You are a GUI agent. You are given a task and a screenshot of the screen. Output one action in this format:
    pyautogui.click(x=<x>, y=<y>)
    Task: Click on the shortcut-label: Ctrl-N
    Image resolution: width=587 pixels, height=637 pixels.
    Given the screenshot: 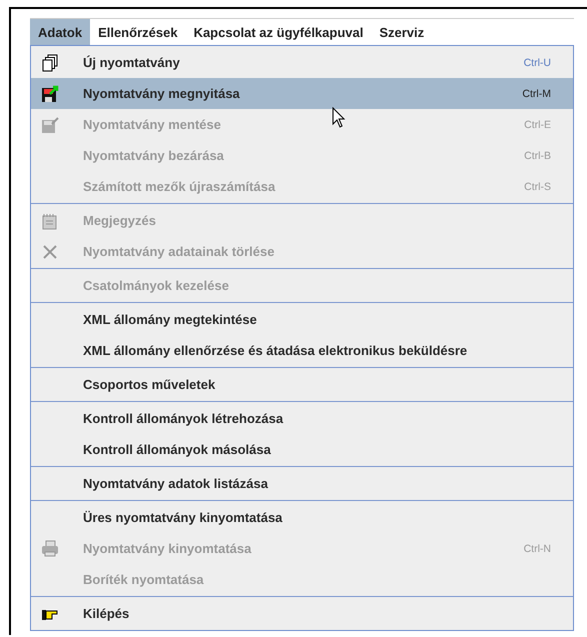 What is the action you would take?
    pyautogui.click(x=537, y=548)
    